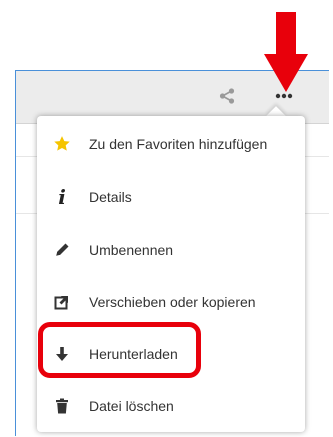 This screenshot has width=333, height=437. Describe the element at coordinates (62, 144) in the screenshot. I see `star-icon` at that location.